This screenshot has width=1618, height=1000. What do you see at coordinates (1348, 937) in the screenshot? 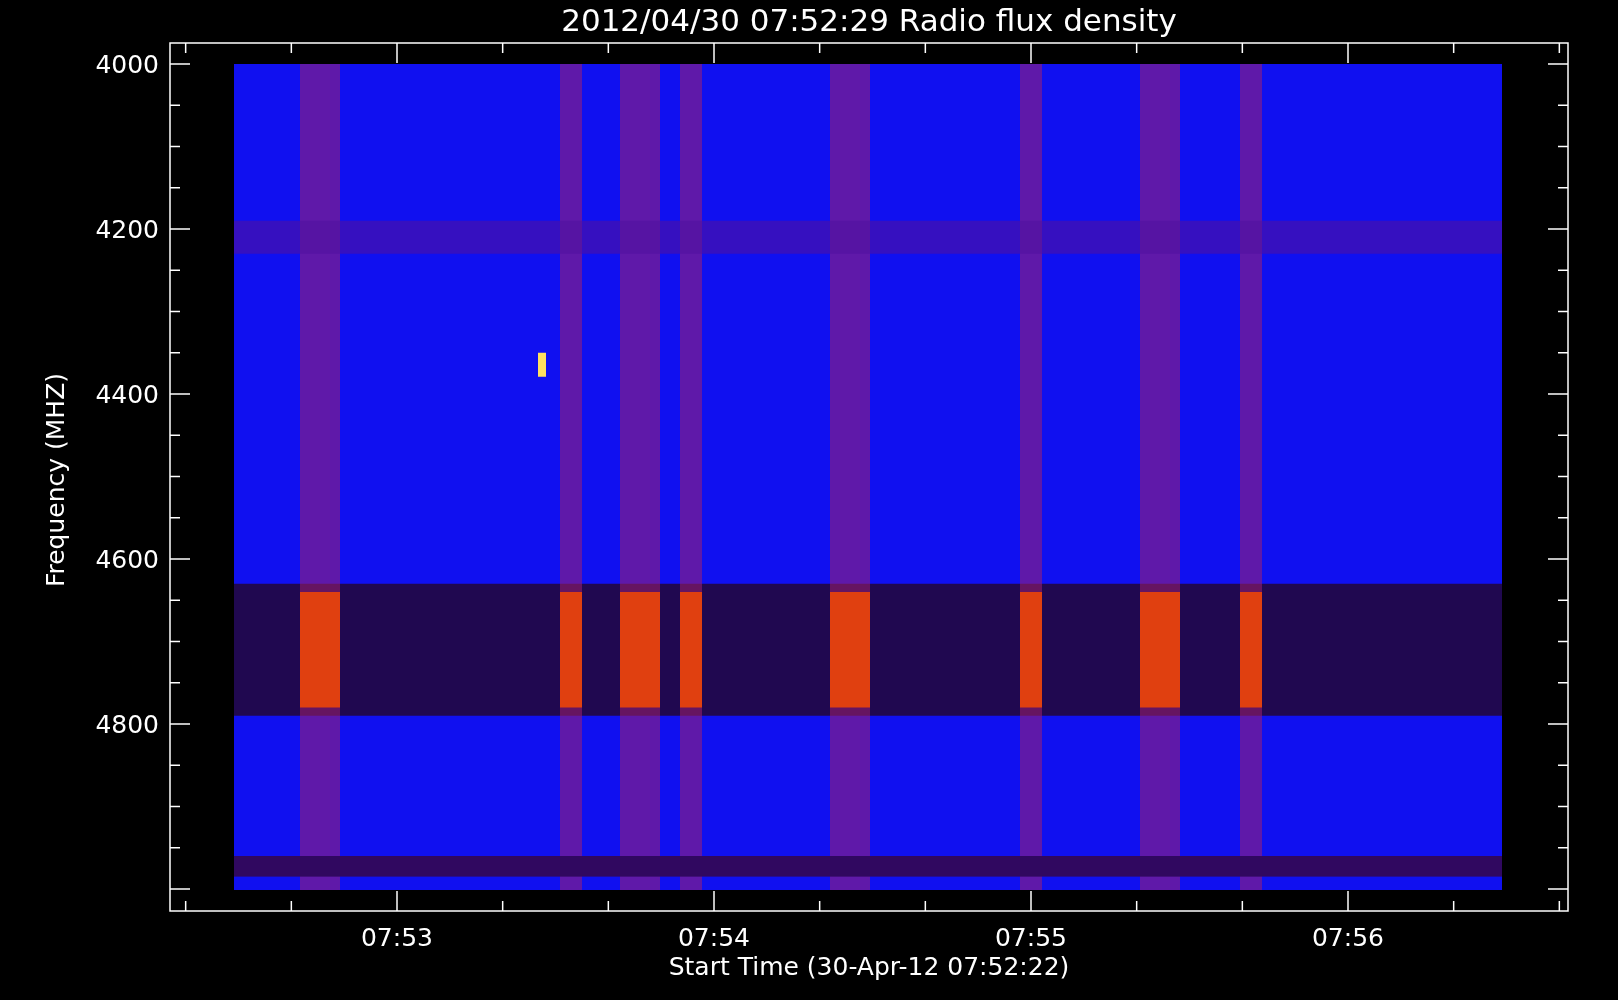
I see `x-tick-label: 07:56` at bounding box center [1348, 937].